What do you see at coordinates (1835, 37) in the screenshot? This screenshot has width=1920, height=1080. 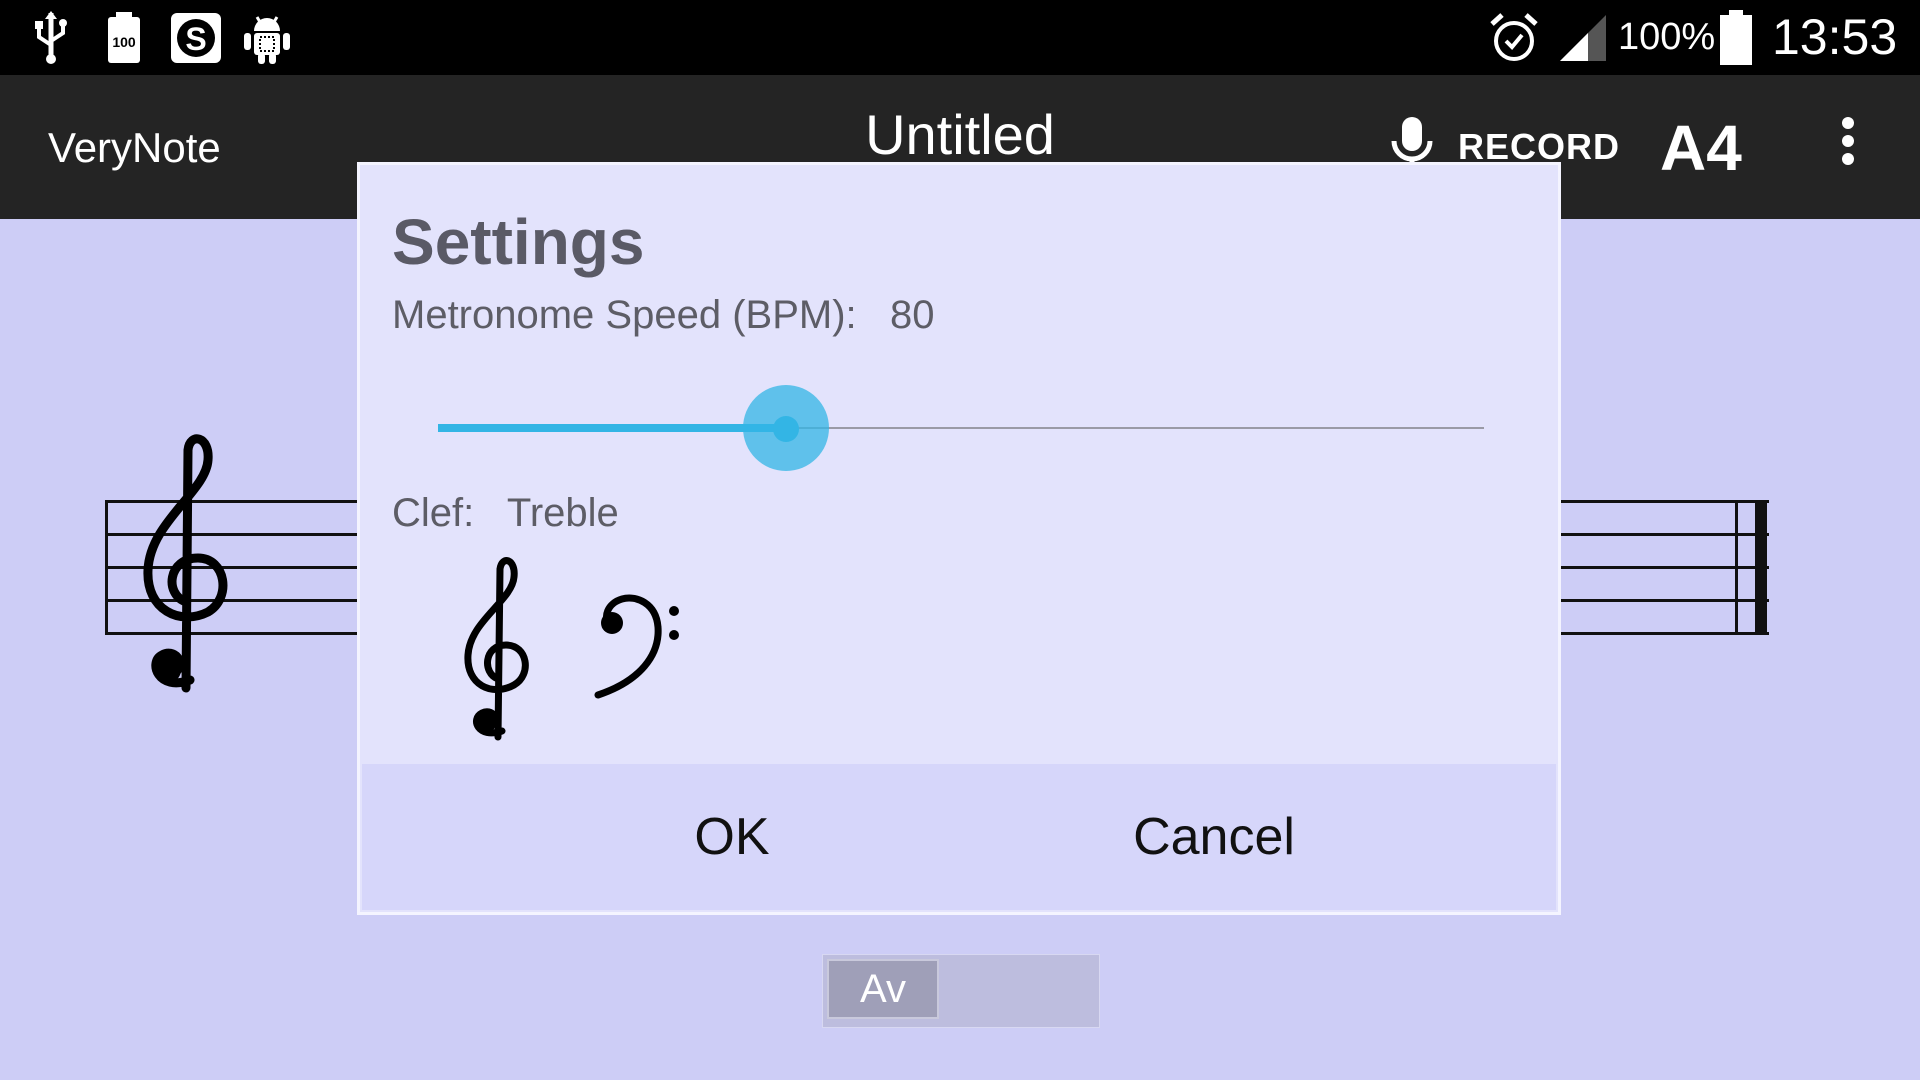 I see `clock: 13:53` at bounding box center [1835, 37].